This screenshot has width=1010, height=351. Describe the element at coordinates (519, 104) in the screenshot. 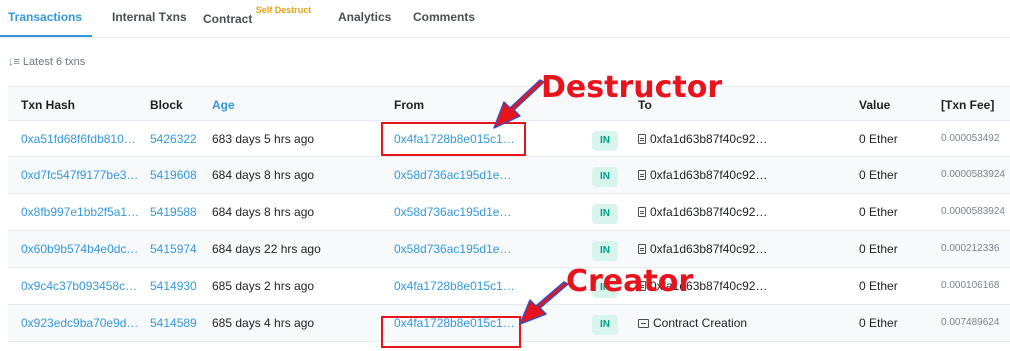

I see `destructor-arrow-icon` at that location.